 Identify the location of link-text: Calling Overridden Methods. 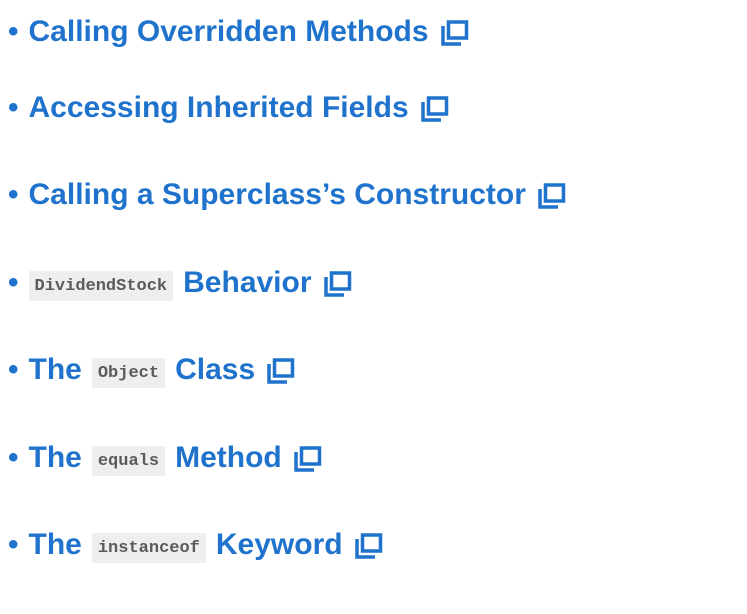
(228, 31).